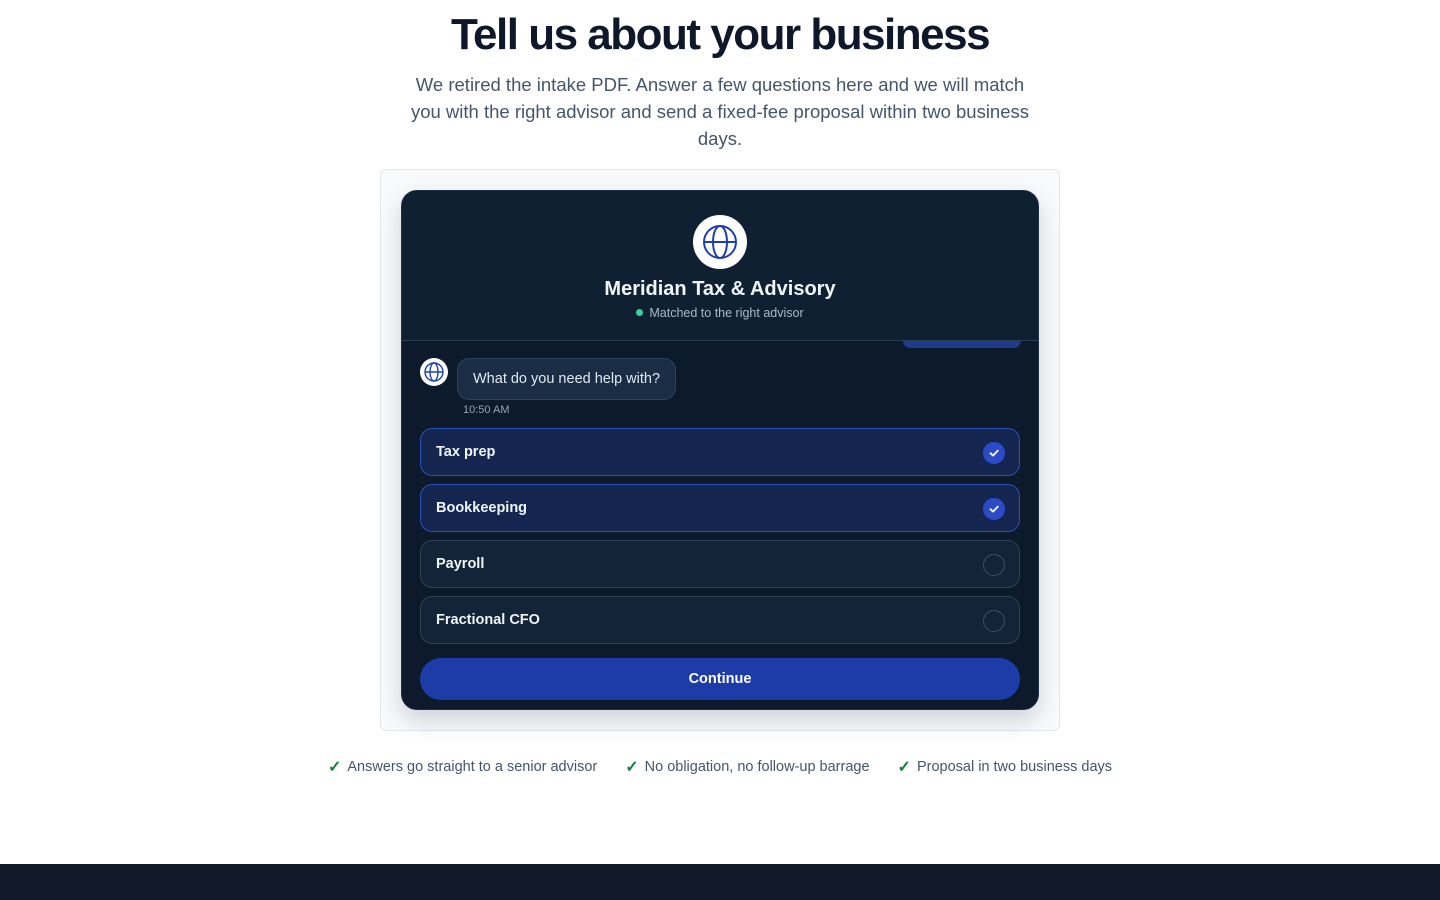  What do you see at coordinates (720, 564) in the screenshot?
I see `option-payroll: Payroll` at bounding box center [720, 564].